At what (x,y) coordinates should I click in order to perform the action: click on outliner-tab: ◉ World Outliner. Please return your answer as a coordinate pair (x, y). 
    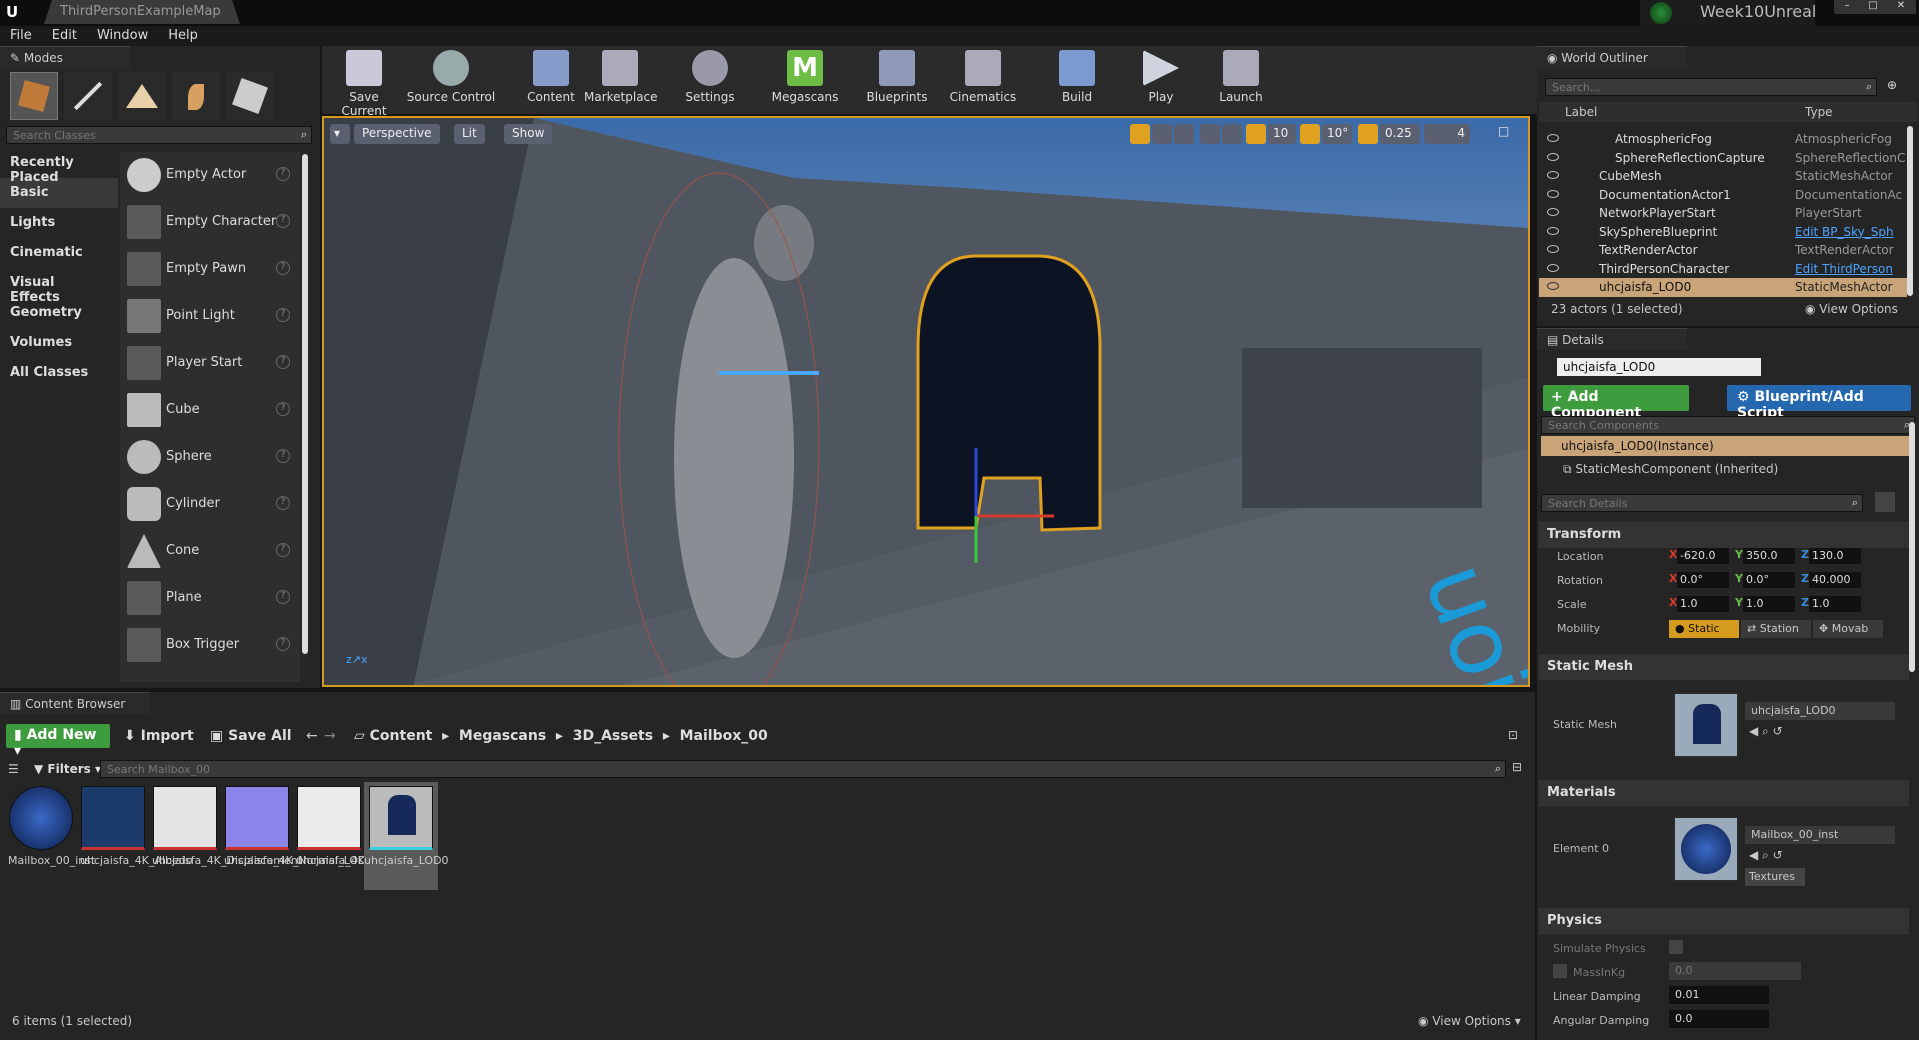
    Looking at the image, I should click on (1612, 57).